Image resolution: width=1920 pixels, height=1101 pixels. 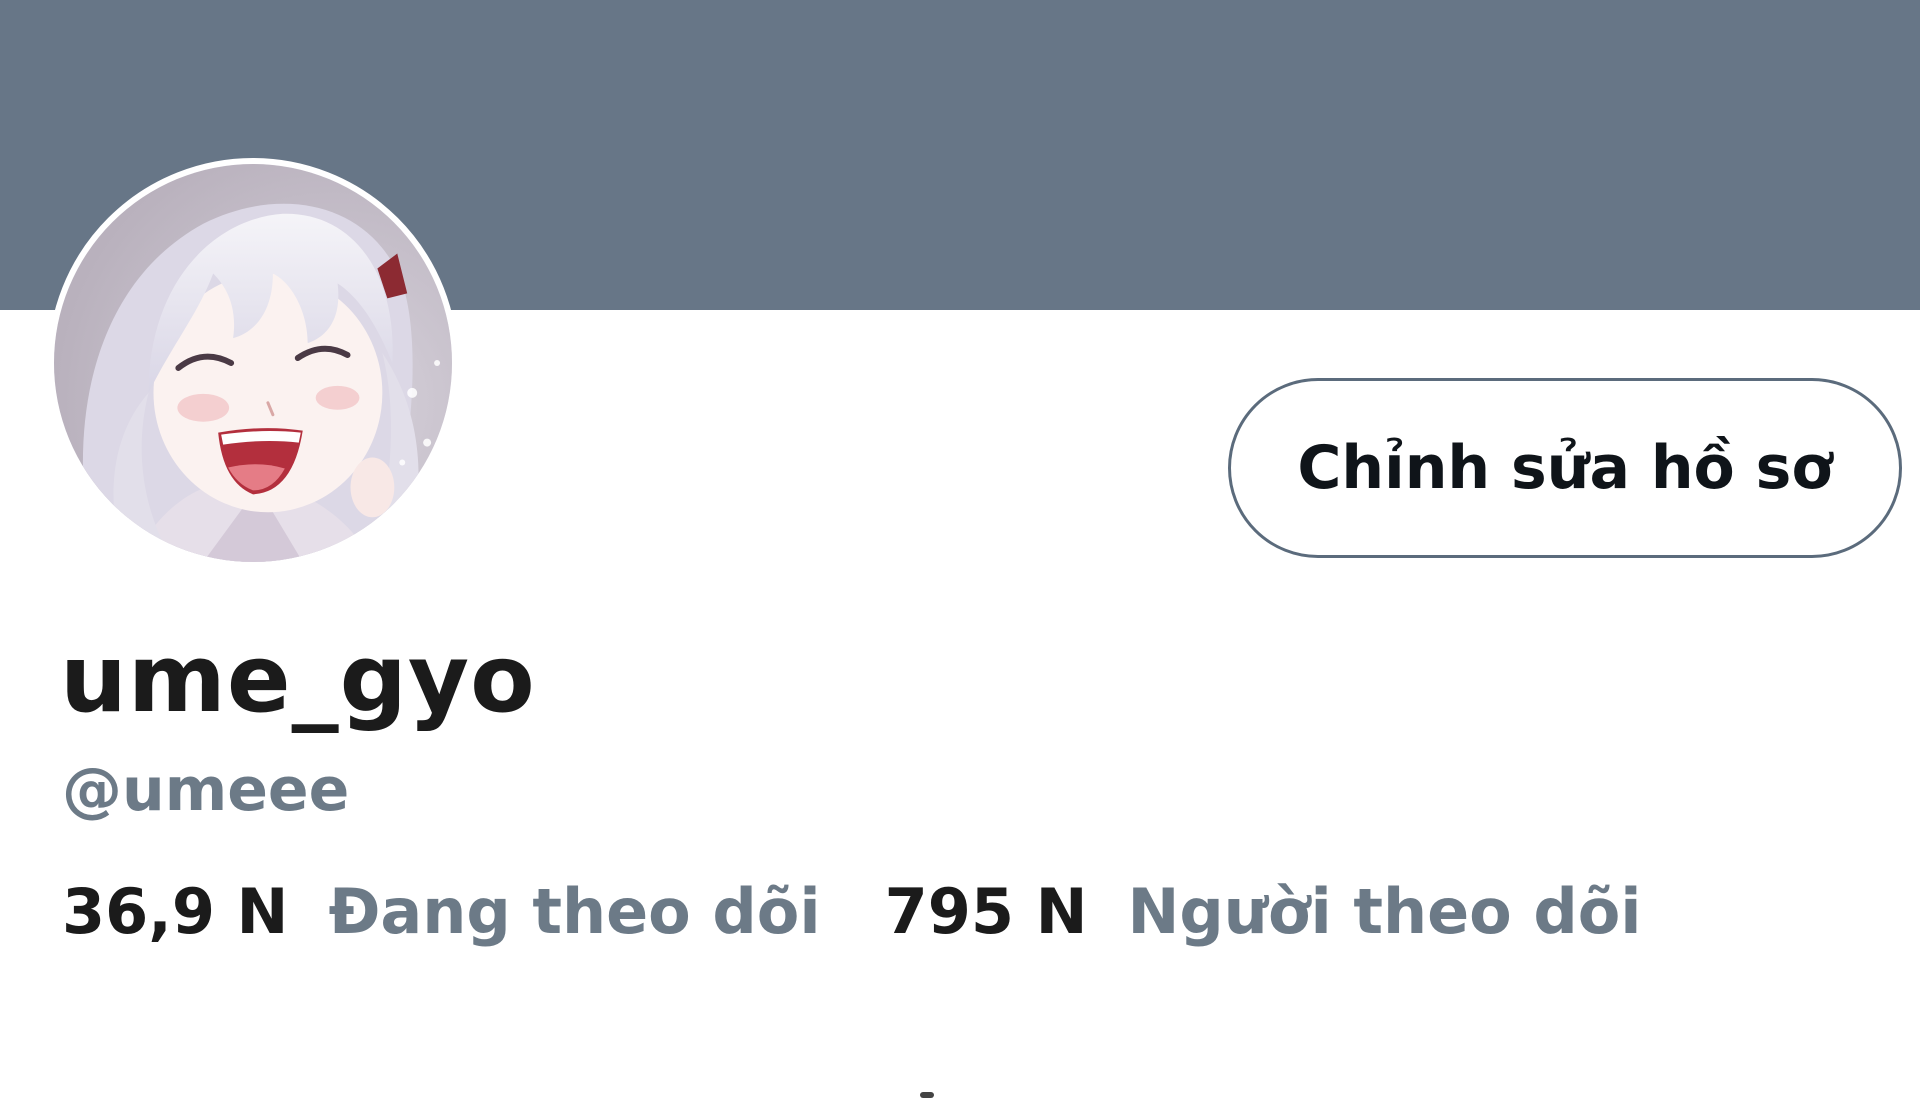 What do you see at coordinates (206, 790) in the screenshot?
I see `profile-handle: @umeee` at bounding box center [206, 790].